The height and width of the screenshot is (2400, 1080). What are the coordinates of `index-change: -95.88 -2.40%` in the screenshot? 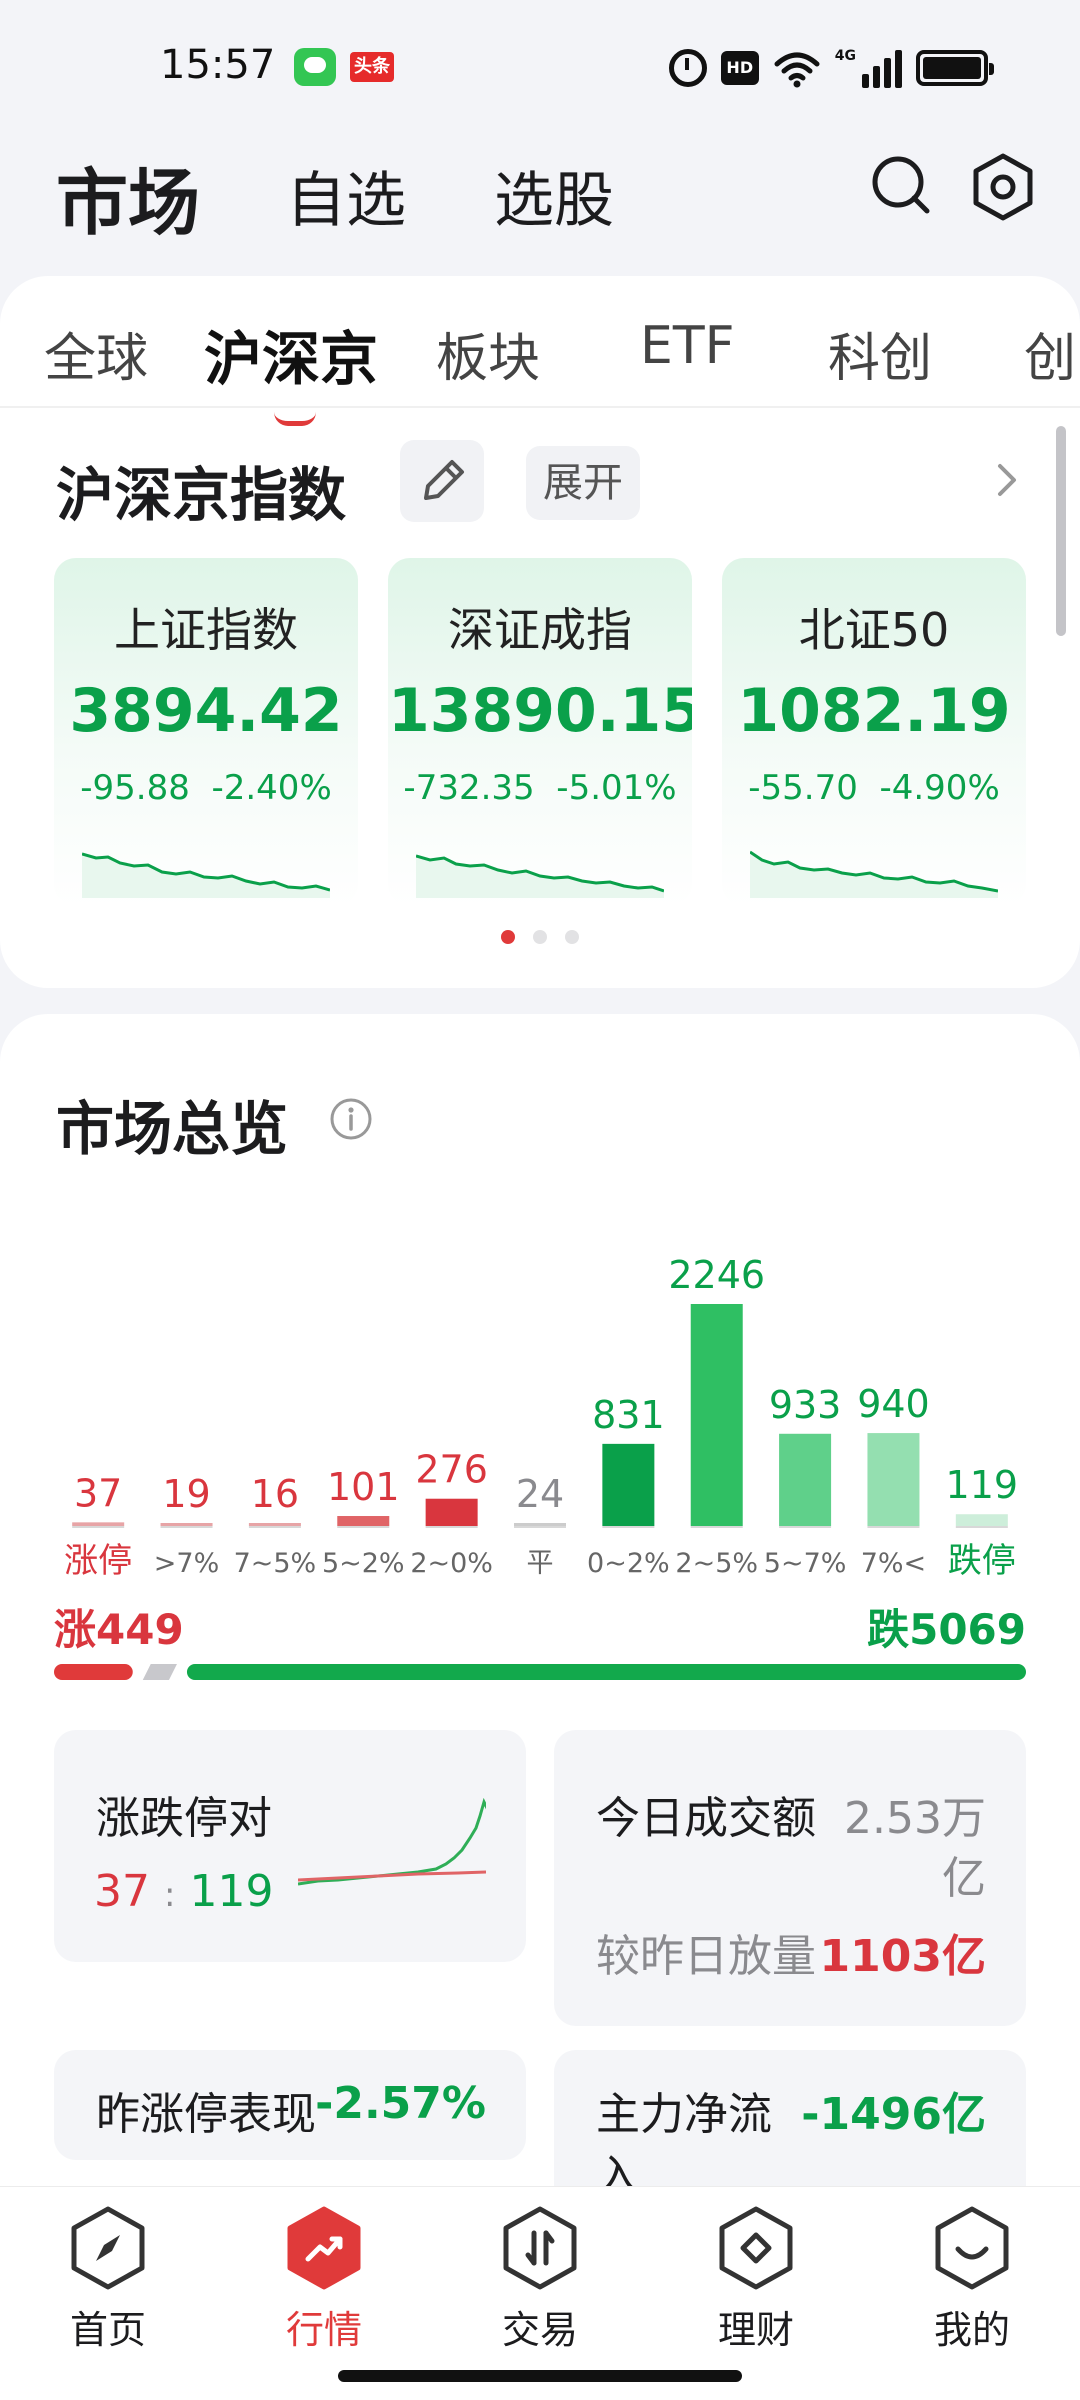 It's located at (206, 788).